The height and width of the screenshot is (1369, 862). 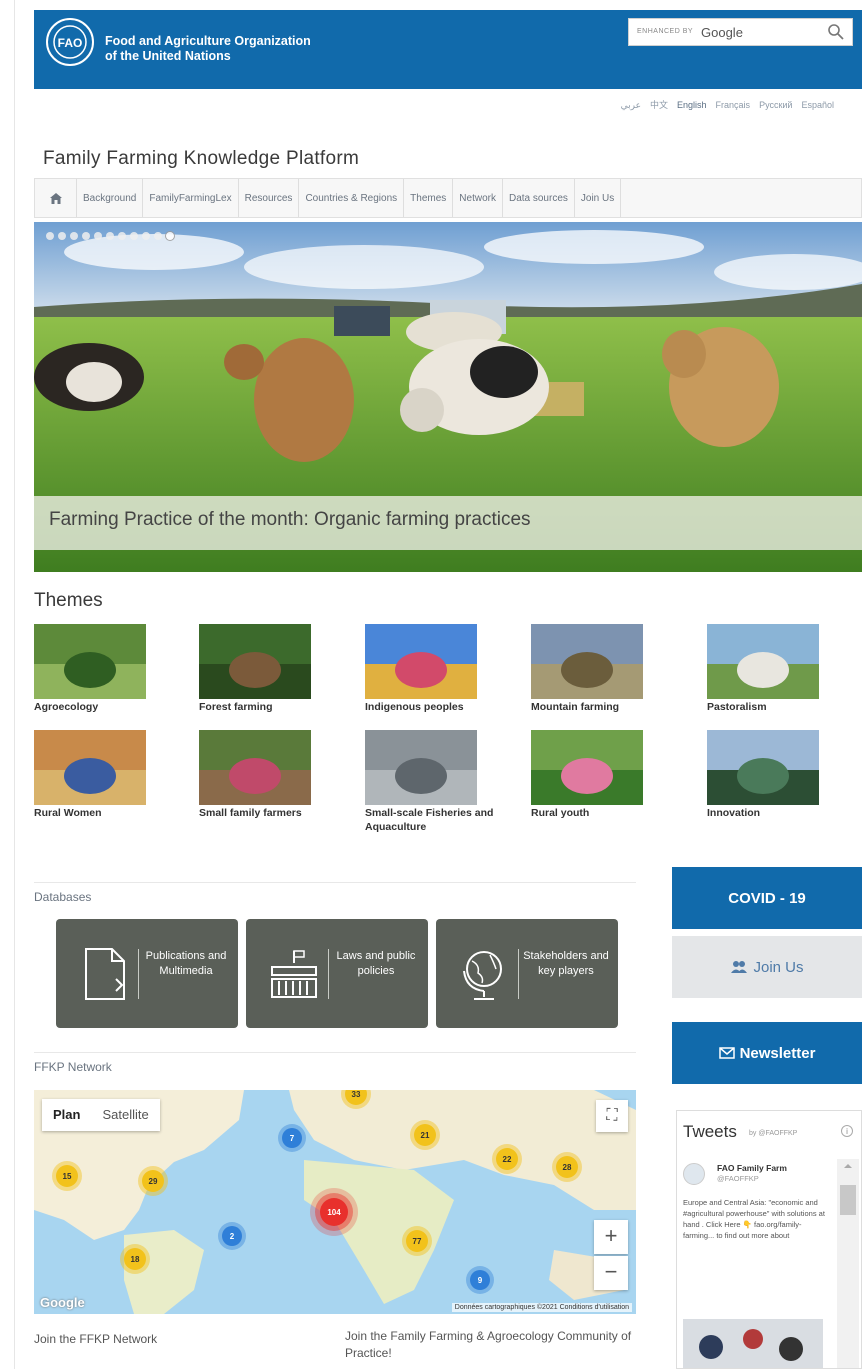 What do you see at coordinates (782, 707) in the screenshot?
I see `theme-label: Pastoralism` at bounding box center [782, 707].